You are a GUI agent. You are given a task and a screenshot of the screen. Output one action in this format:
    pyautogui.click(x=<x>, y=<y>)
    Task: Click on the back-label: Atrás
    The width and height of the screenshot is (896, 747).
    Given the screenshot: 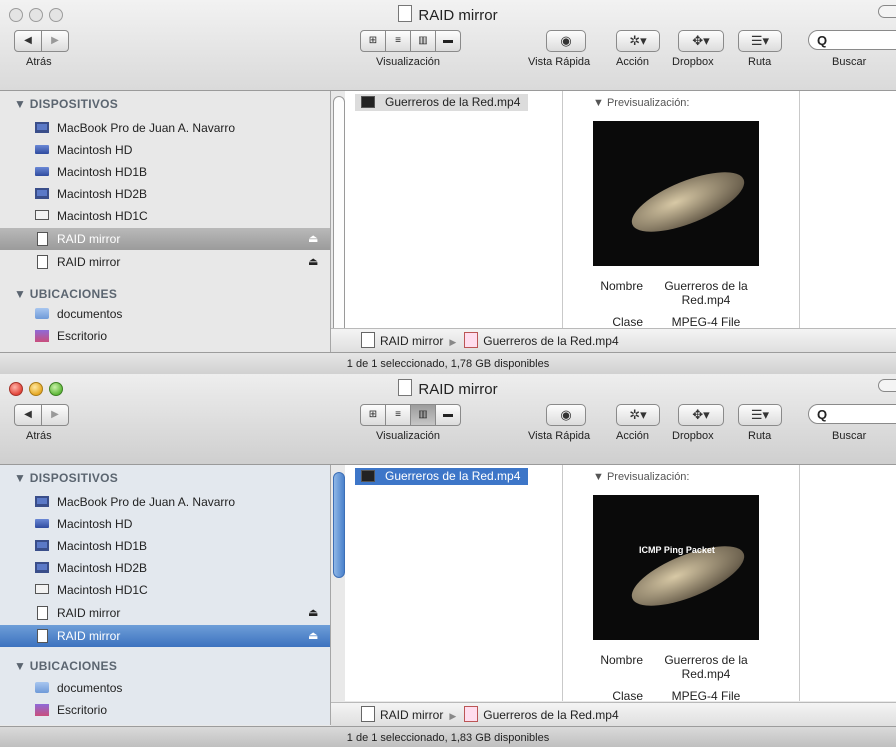 What is the action you would take?
    pyautogui.click(x=39, y=62)
    